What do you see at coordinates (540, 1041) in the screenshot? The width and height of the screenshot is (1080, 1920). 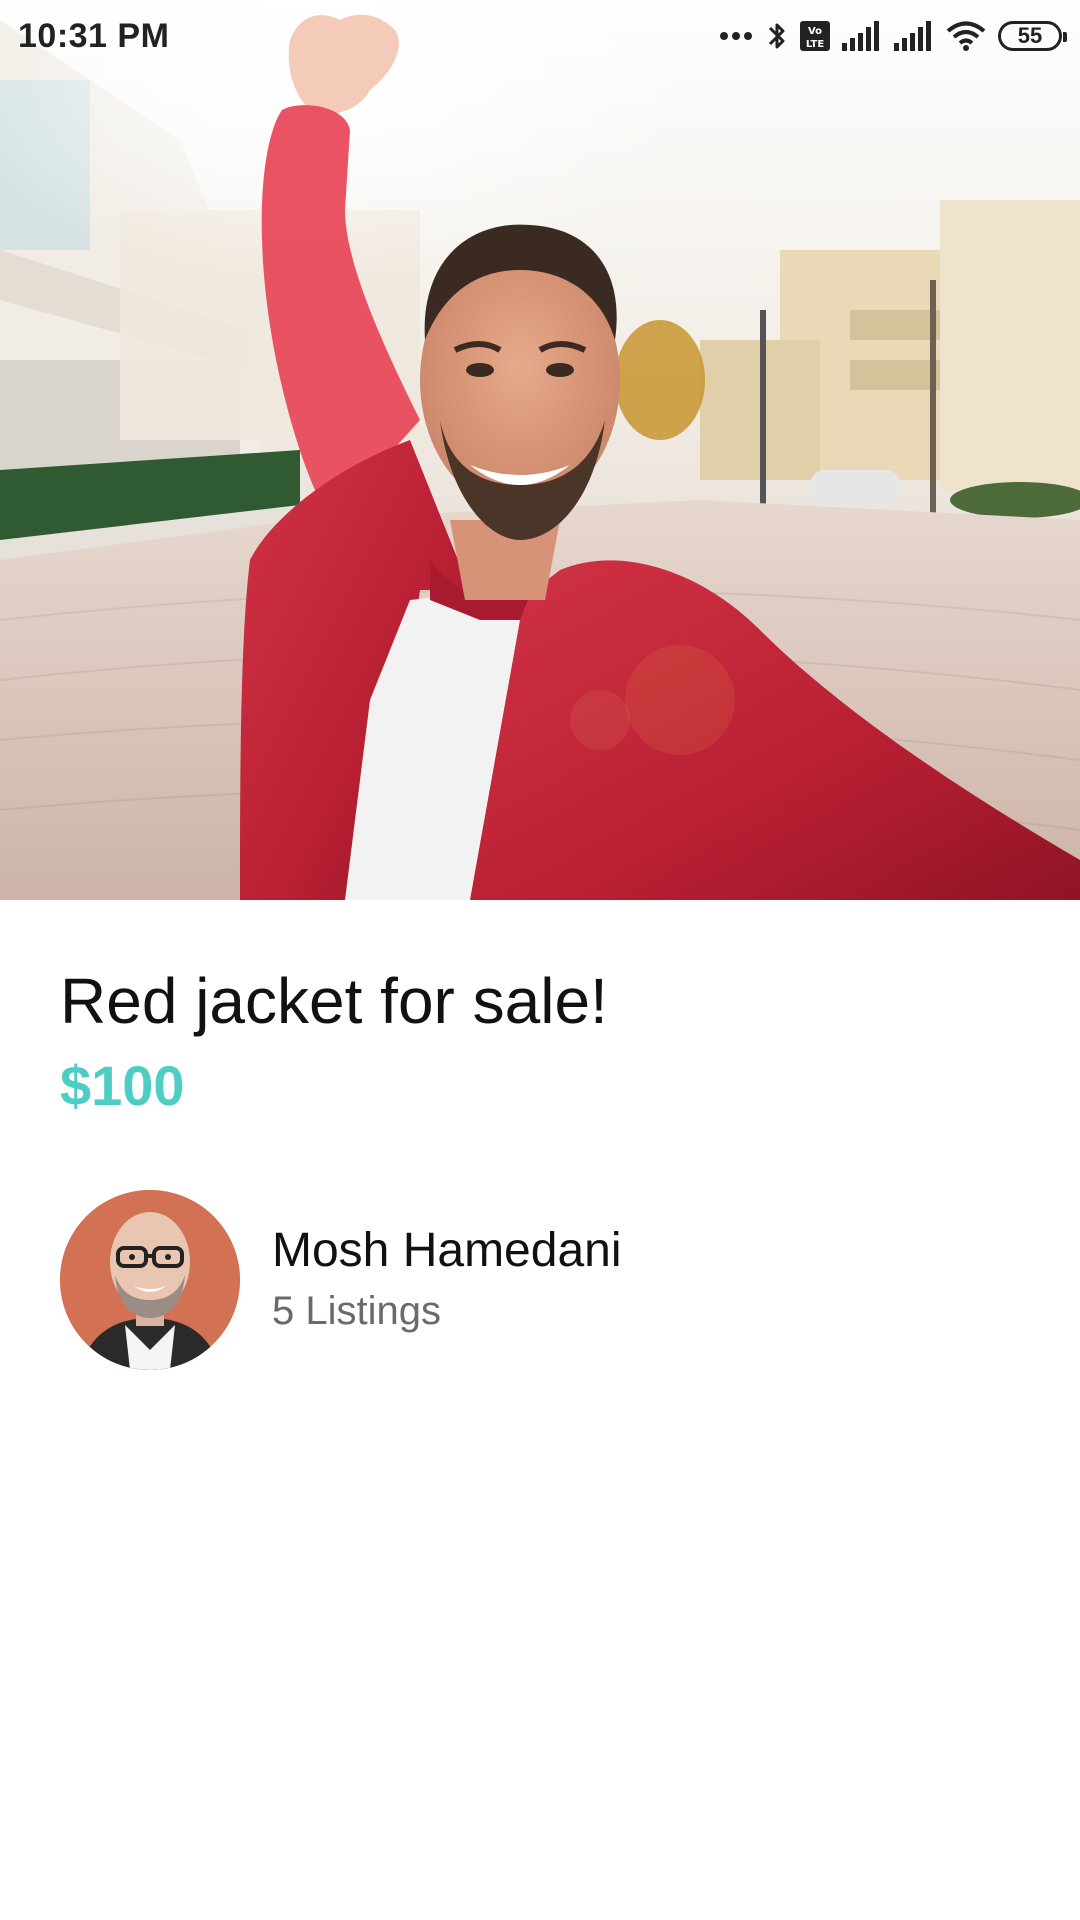 I see `listing-details: Red jacket for sale! $100` at bounding box center [540, 1041].